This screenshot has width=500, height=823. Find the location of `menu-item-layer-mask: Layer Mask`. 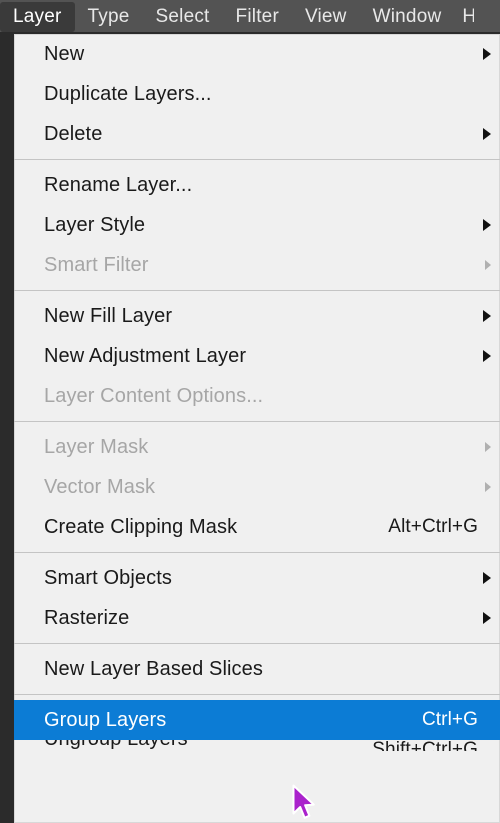

menu-item-layer-mask: Layer Mask is located at coordinates (257, 447).